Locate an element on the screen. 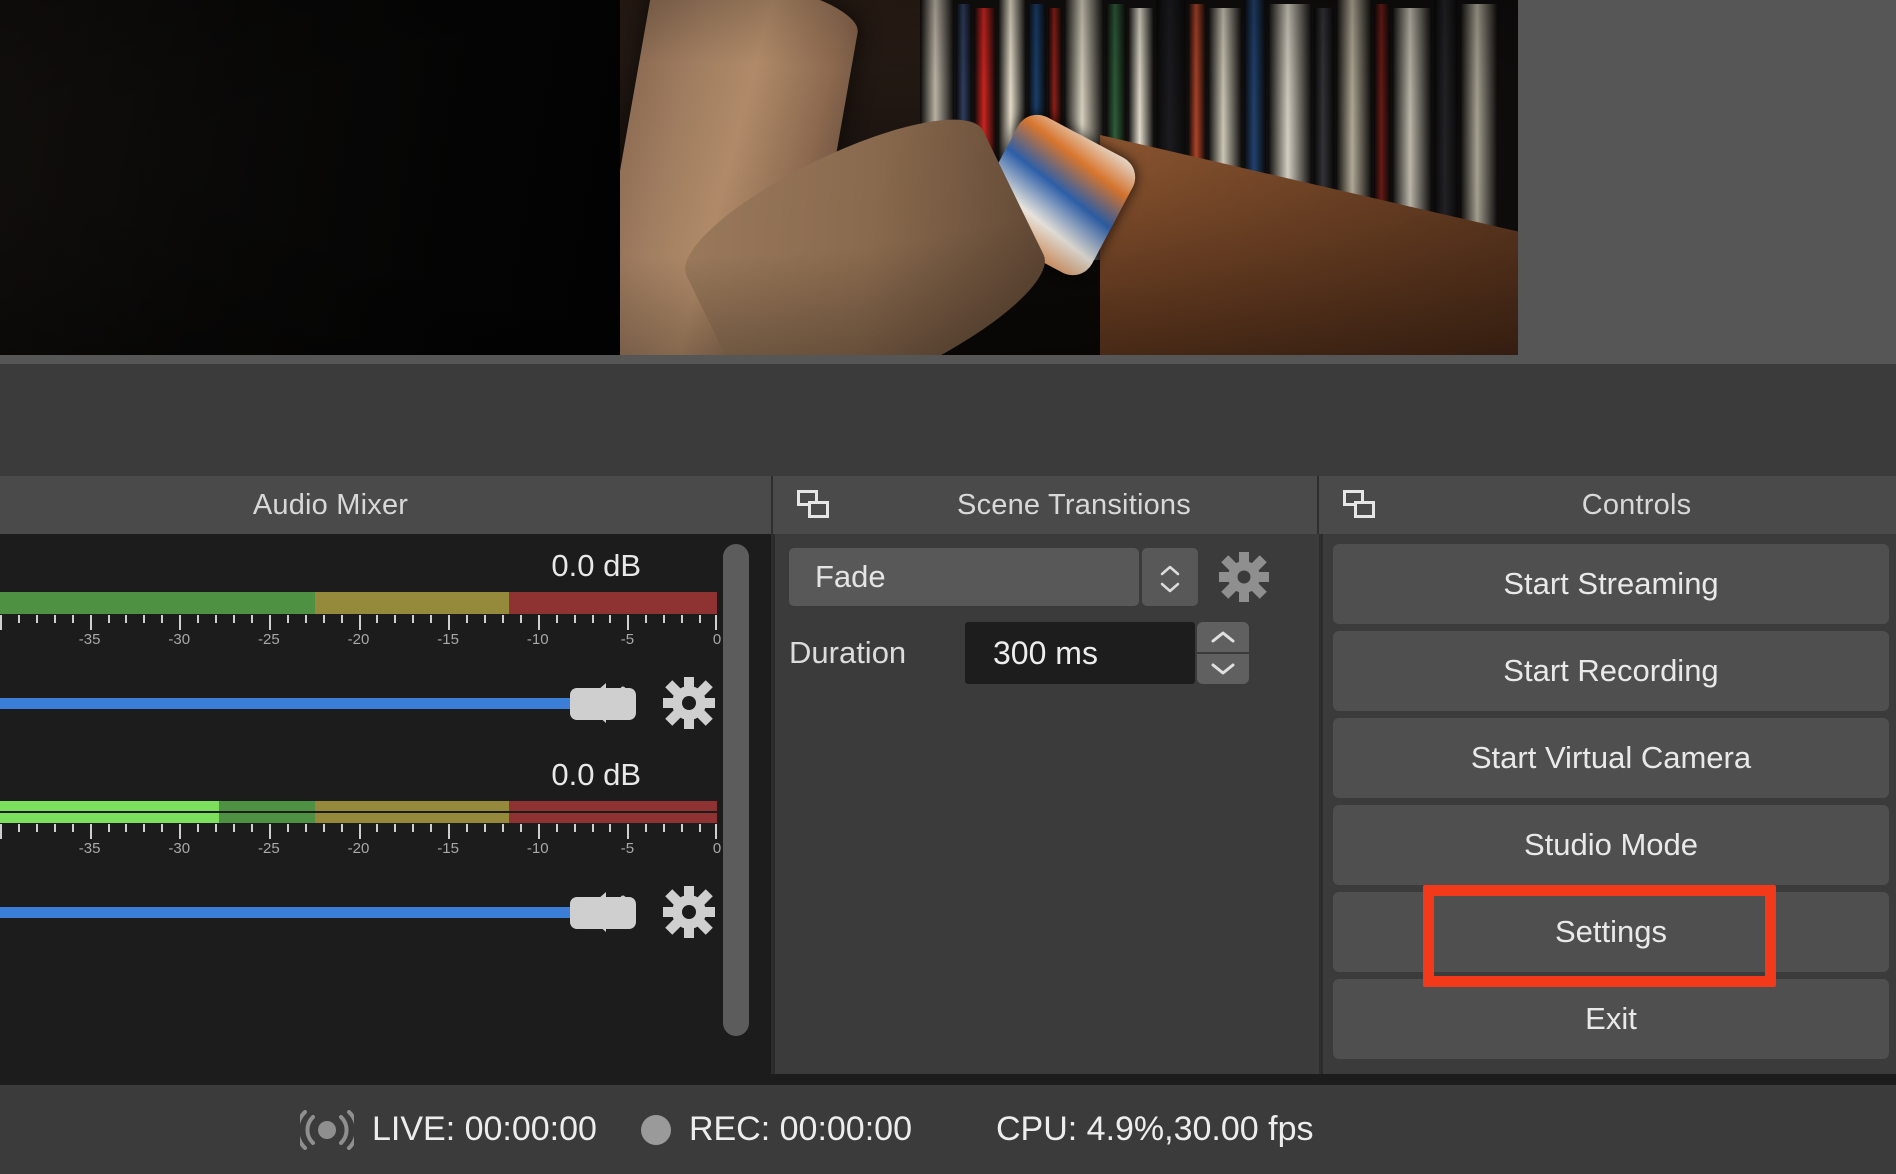 The image size is (1896, 1174). status-live: LIVE: 00:00:00 is located at coordinates (448, 1129).